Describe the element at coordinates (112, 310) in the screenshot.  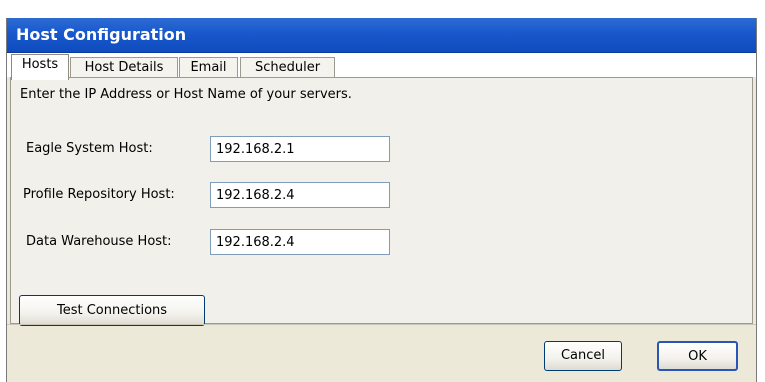
I see `test-connections-button: Test Connections` at that location.